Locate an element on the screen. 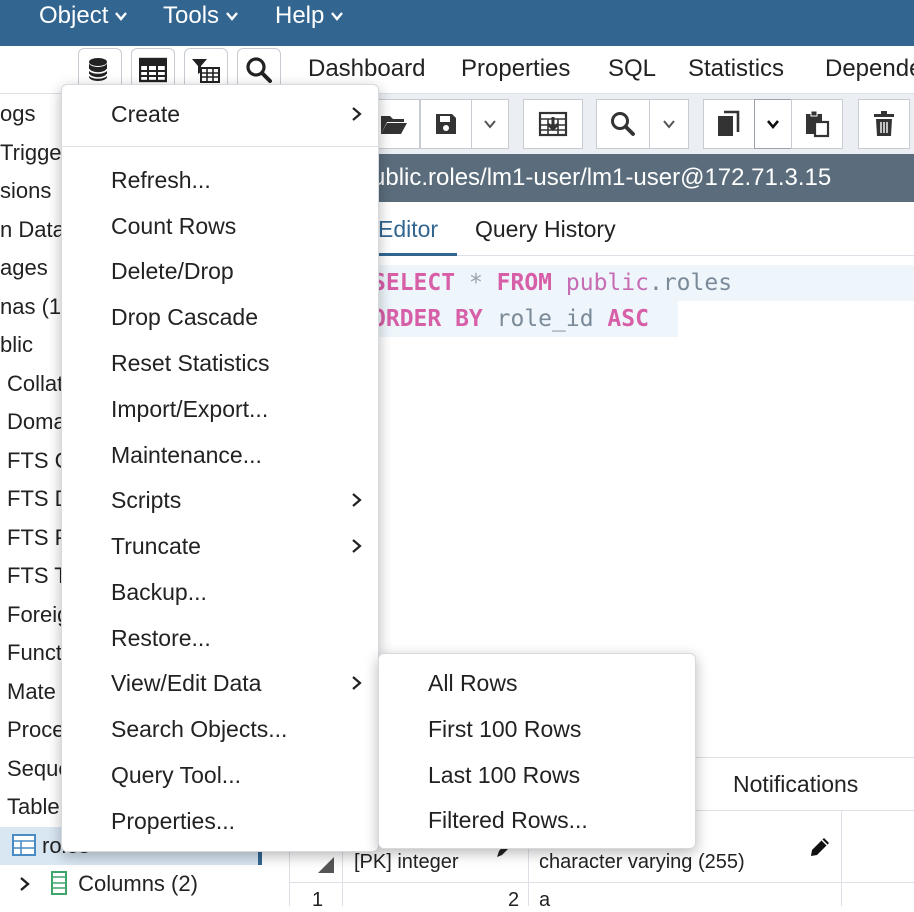  open-folder-icon is located at coordinates (393, 125).